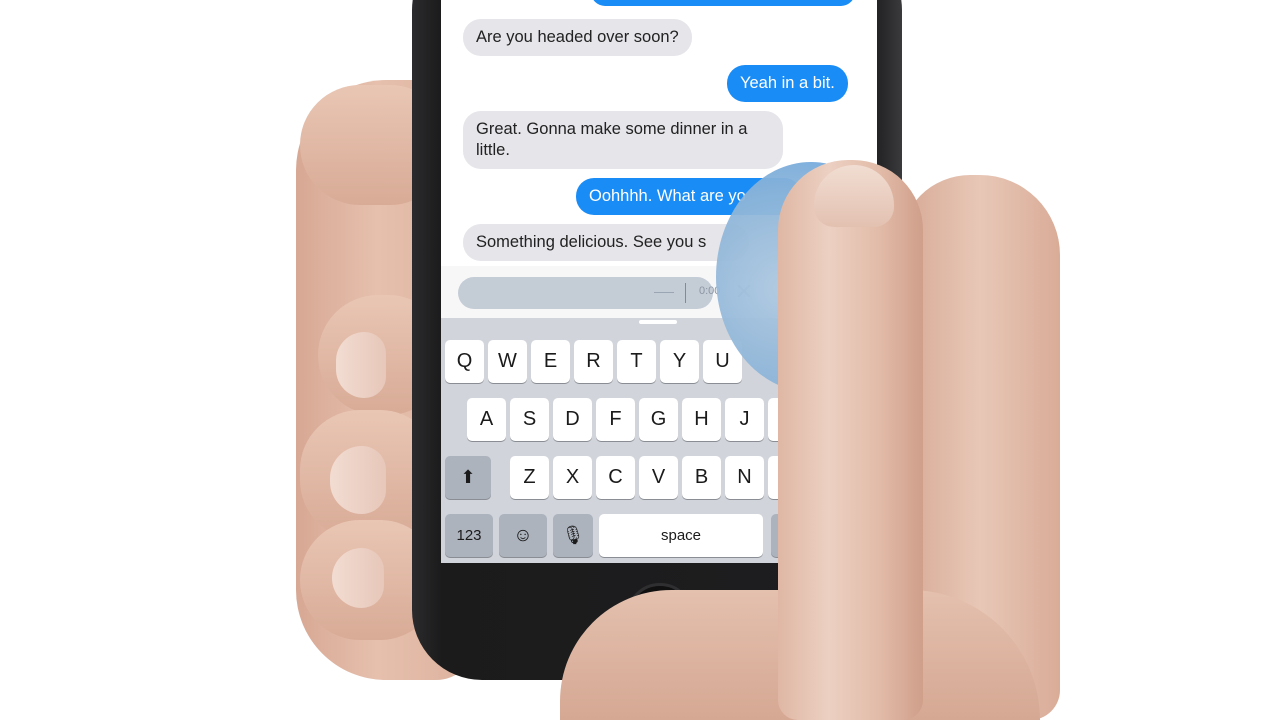 This screenshot has height=720, width=1280. What do you see at coordinates (658, 419) in the screenshot?
I see `key-g: G` at bounding box center [658, 419].